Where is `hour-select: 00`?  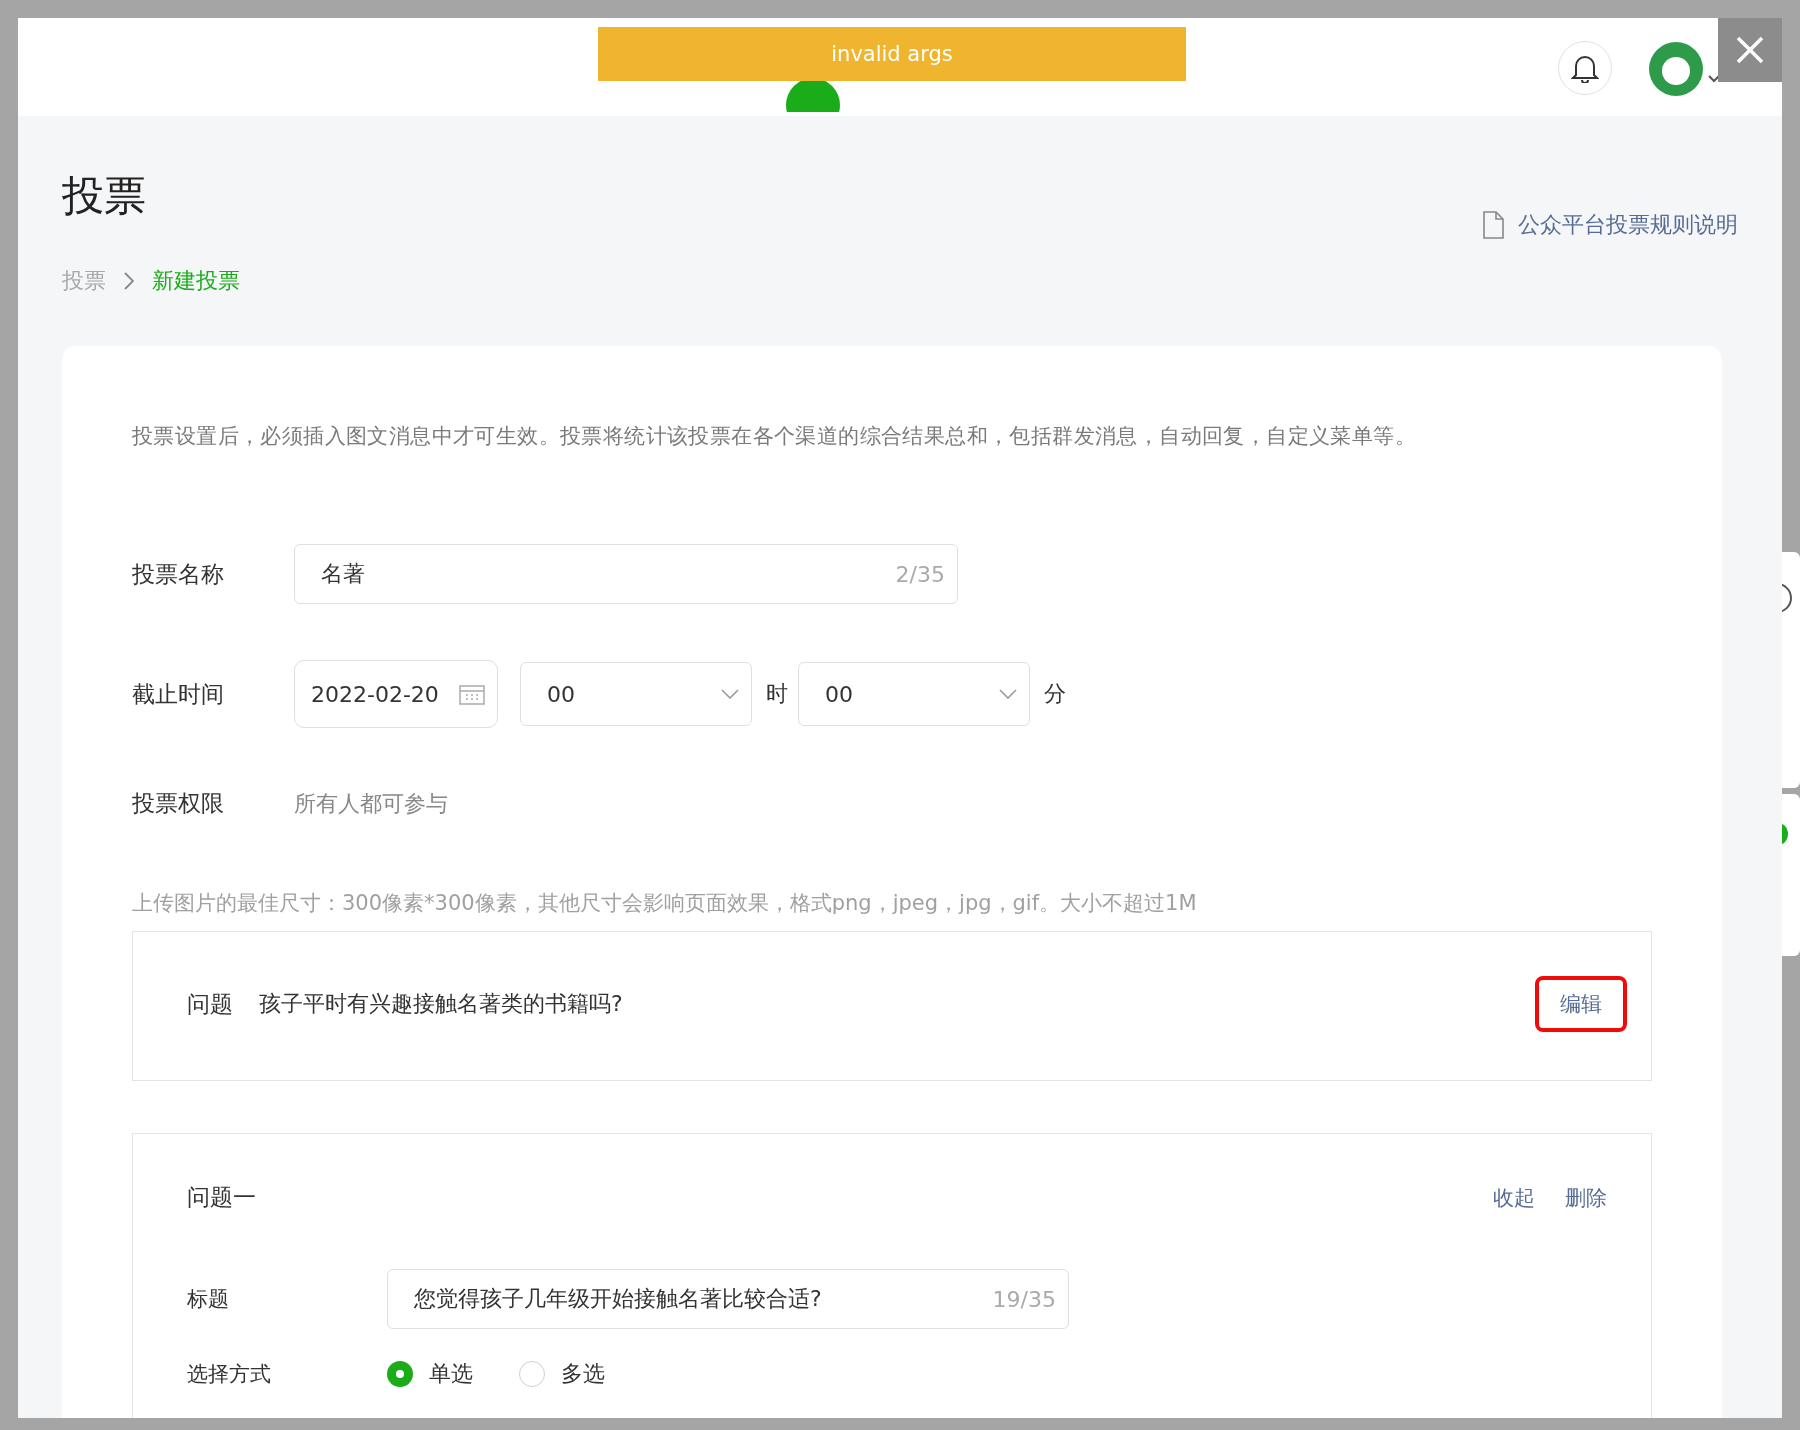
hour-select: 00 is located at coordinates (636, 694).